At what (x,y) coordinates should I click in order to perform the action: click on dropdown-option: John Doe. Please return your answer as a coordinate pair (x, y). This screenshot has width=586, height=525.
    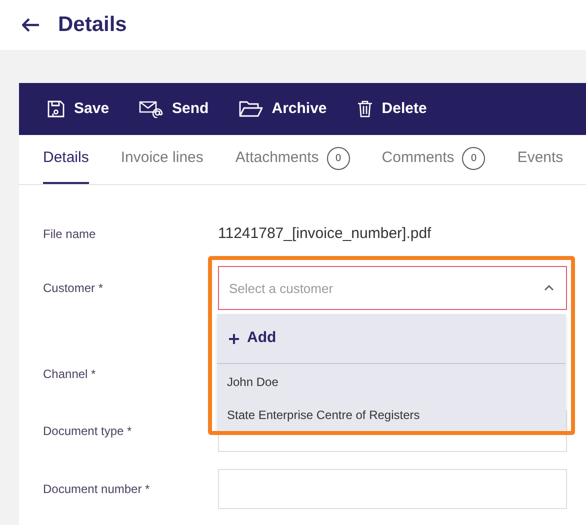
    Looking at the image, I should click on (391, 381).